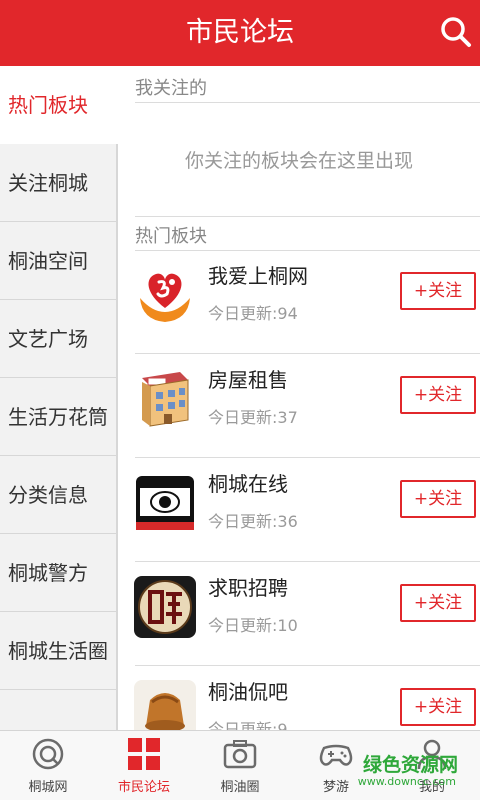 The width and height of the screenshot is (480, 800). What do you see at coordinates (59, 495) in the screenshot?
I see `sidebar-item-classified: 分类信息` at bounding box center [59, 495].